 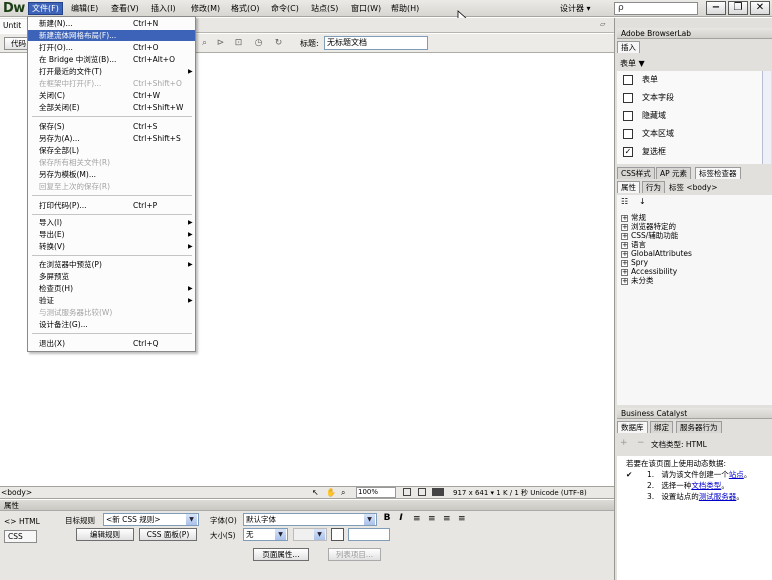 What do you see at coordinates (111, 300) in the screenshot?
I see `menu-item-validate: 验证 ▶` at bounding box center [111, 300].